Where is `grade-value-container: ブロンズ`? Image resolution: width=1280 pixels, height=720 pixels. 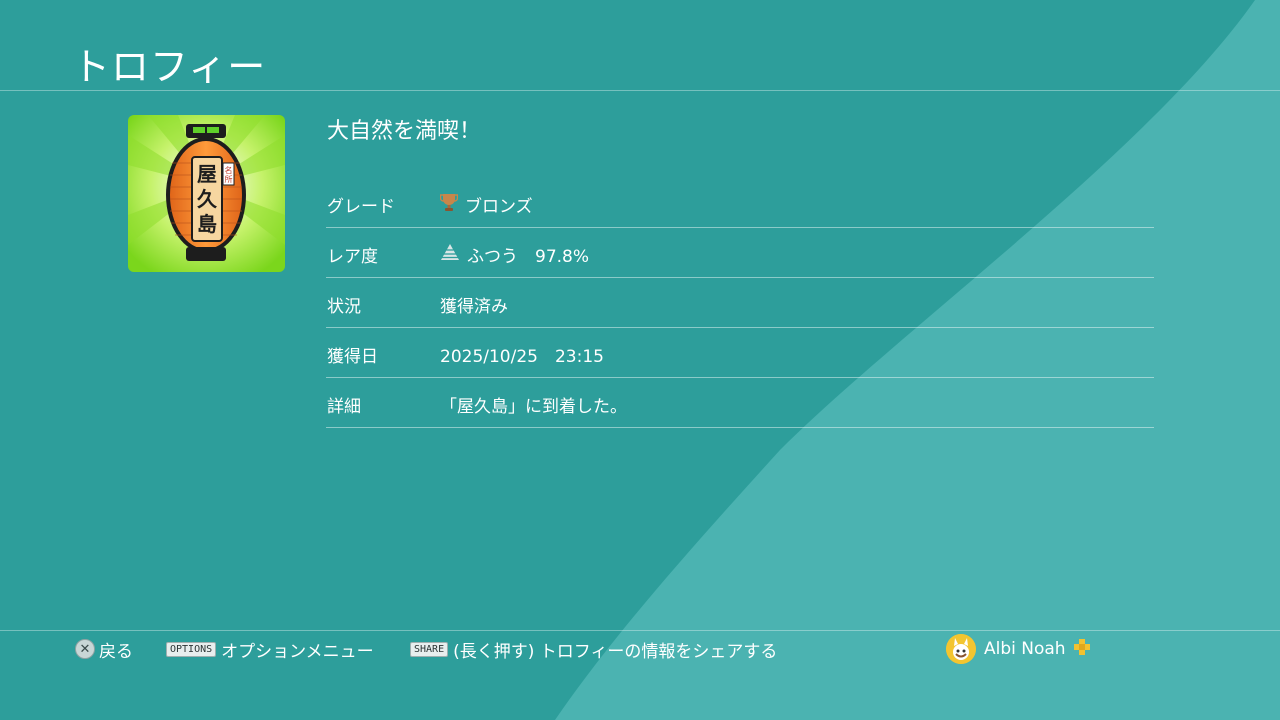
grade-value-container: ブロンズ is located at coordinates (486, 204).